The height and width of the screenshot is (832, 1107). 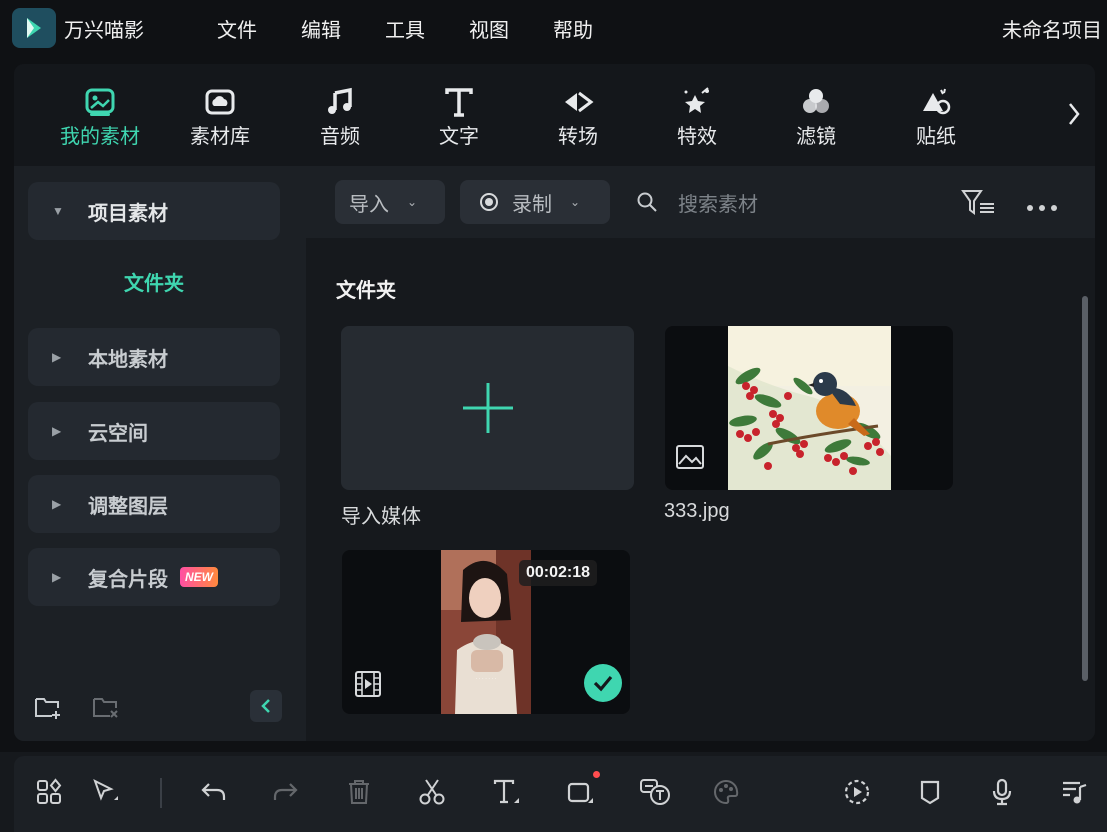 What do you see at coordinates (690, 459) in the screenshot?
I see `image-type-icon` at bounding box center [690, 459].